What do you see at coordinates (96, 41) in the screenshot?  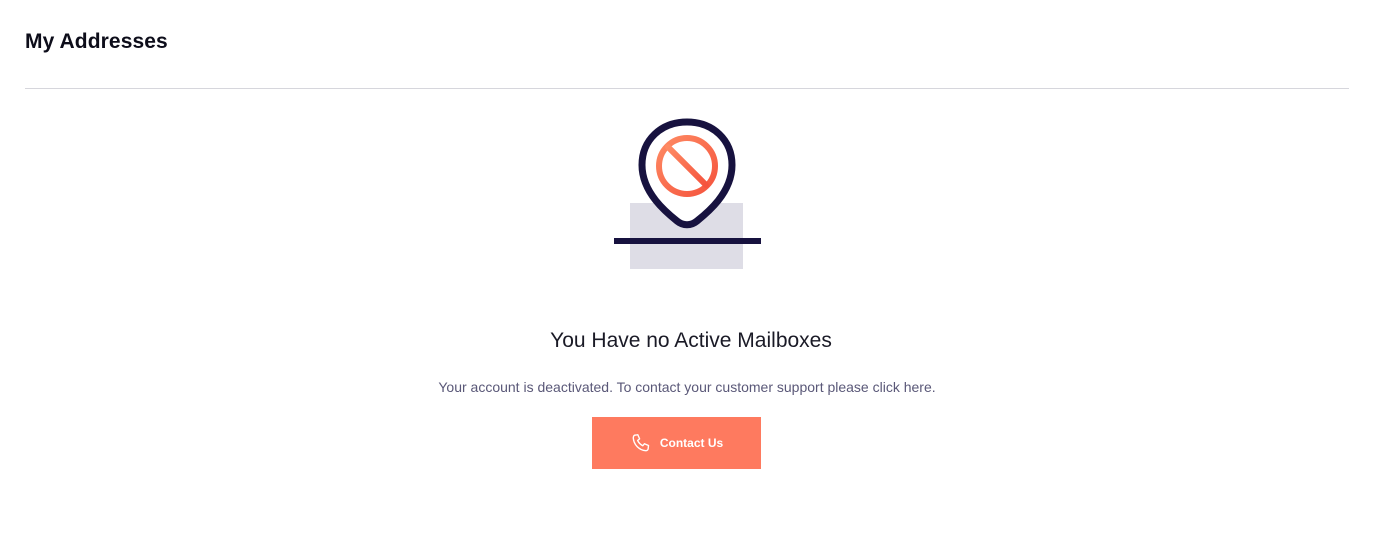 I see `page-title: My Addresses` at bounding box center [96, 41].